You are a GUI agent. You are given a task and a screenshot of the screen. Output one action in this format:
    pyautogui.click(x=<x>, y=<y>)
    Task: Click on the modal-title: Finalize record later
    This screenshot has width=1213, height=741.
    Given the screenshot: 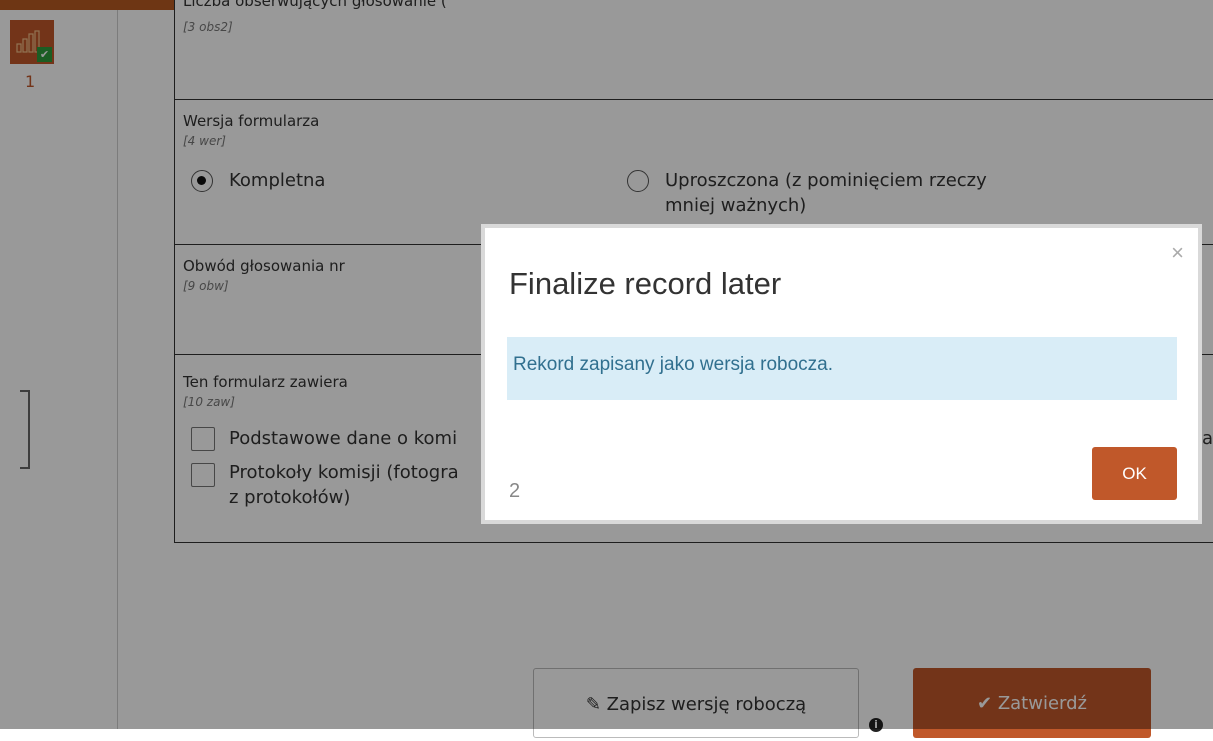 What is the action you would take?
    pyautogui.click(x=645, y=283)
    